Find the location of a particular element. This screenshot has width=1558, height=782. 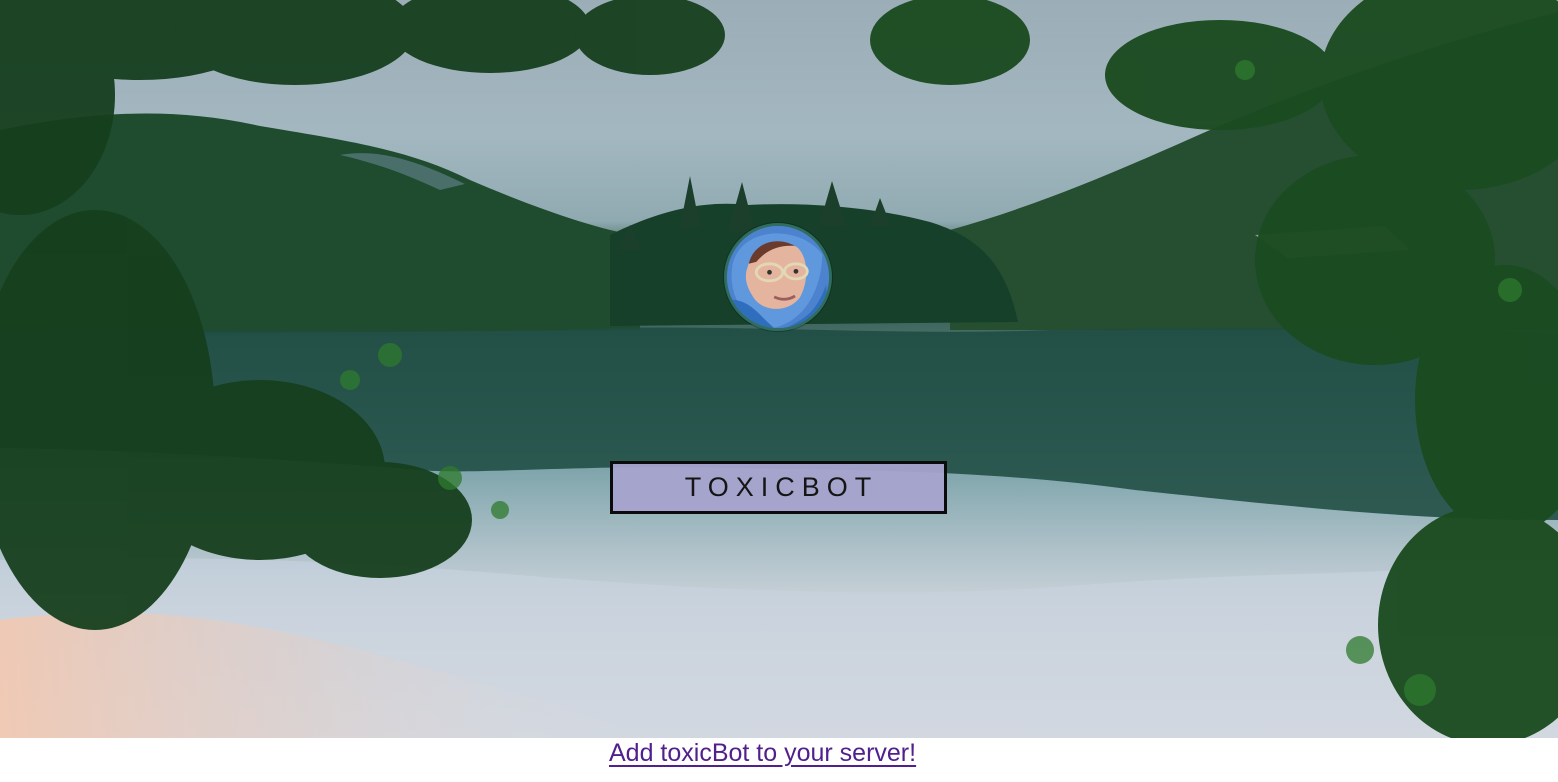

avatar-portrait is located at coordinates (778, 277).